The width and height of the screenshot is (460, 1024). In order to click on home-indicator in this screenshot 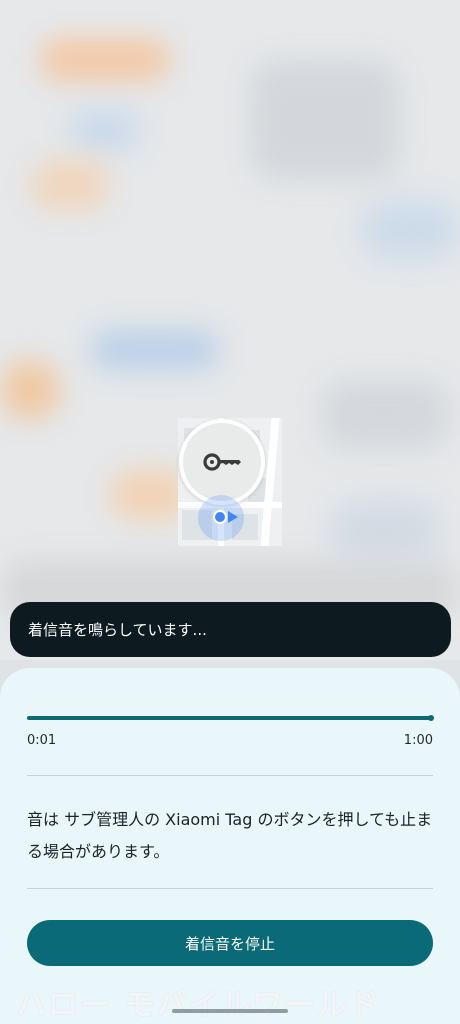, I will do `click(230, 1011)`.